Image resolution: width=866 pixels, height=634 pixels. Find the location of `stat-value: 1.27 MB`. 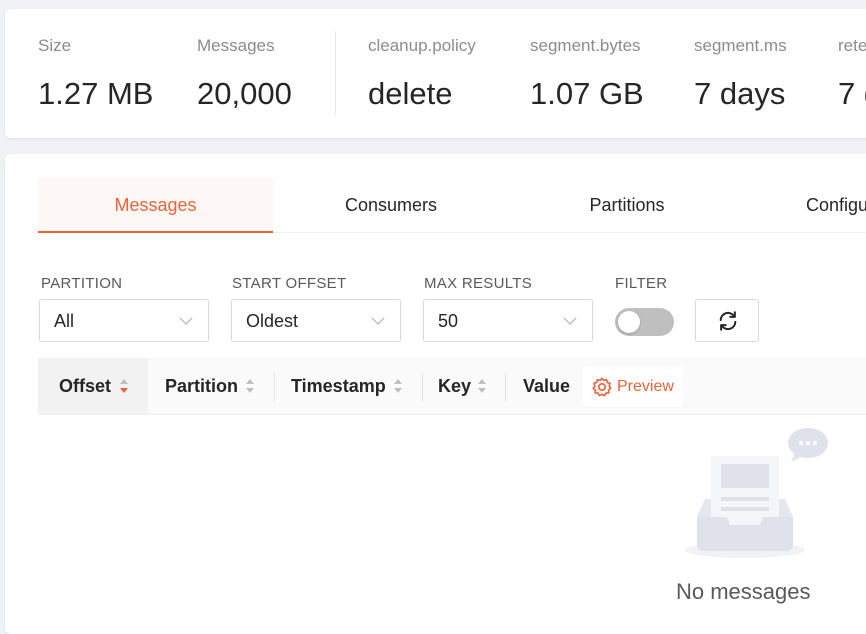

stat-value: 1.27 MB is located at coordinates (96, 93).